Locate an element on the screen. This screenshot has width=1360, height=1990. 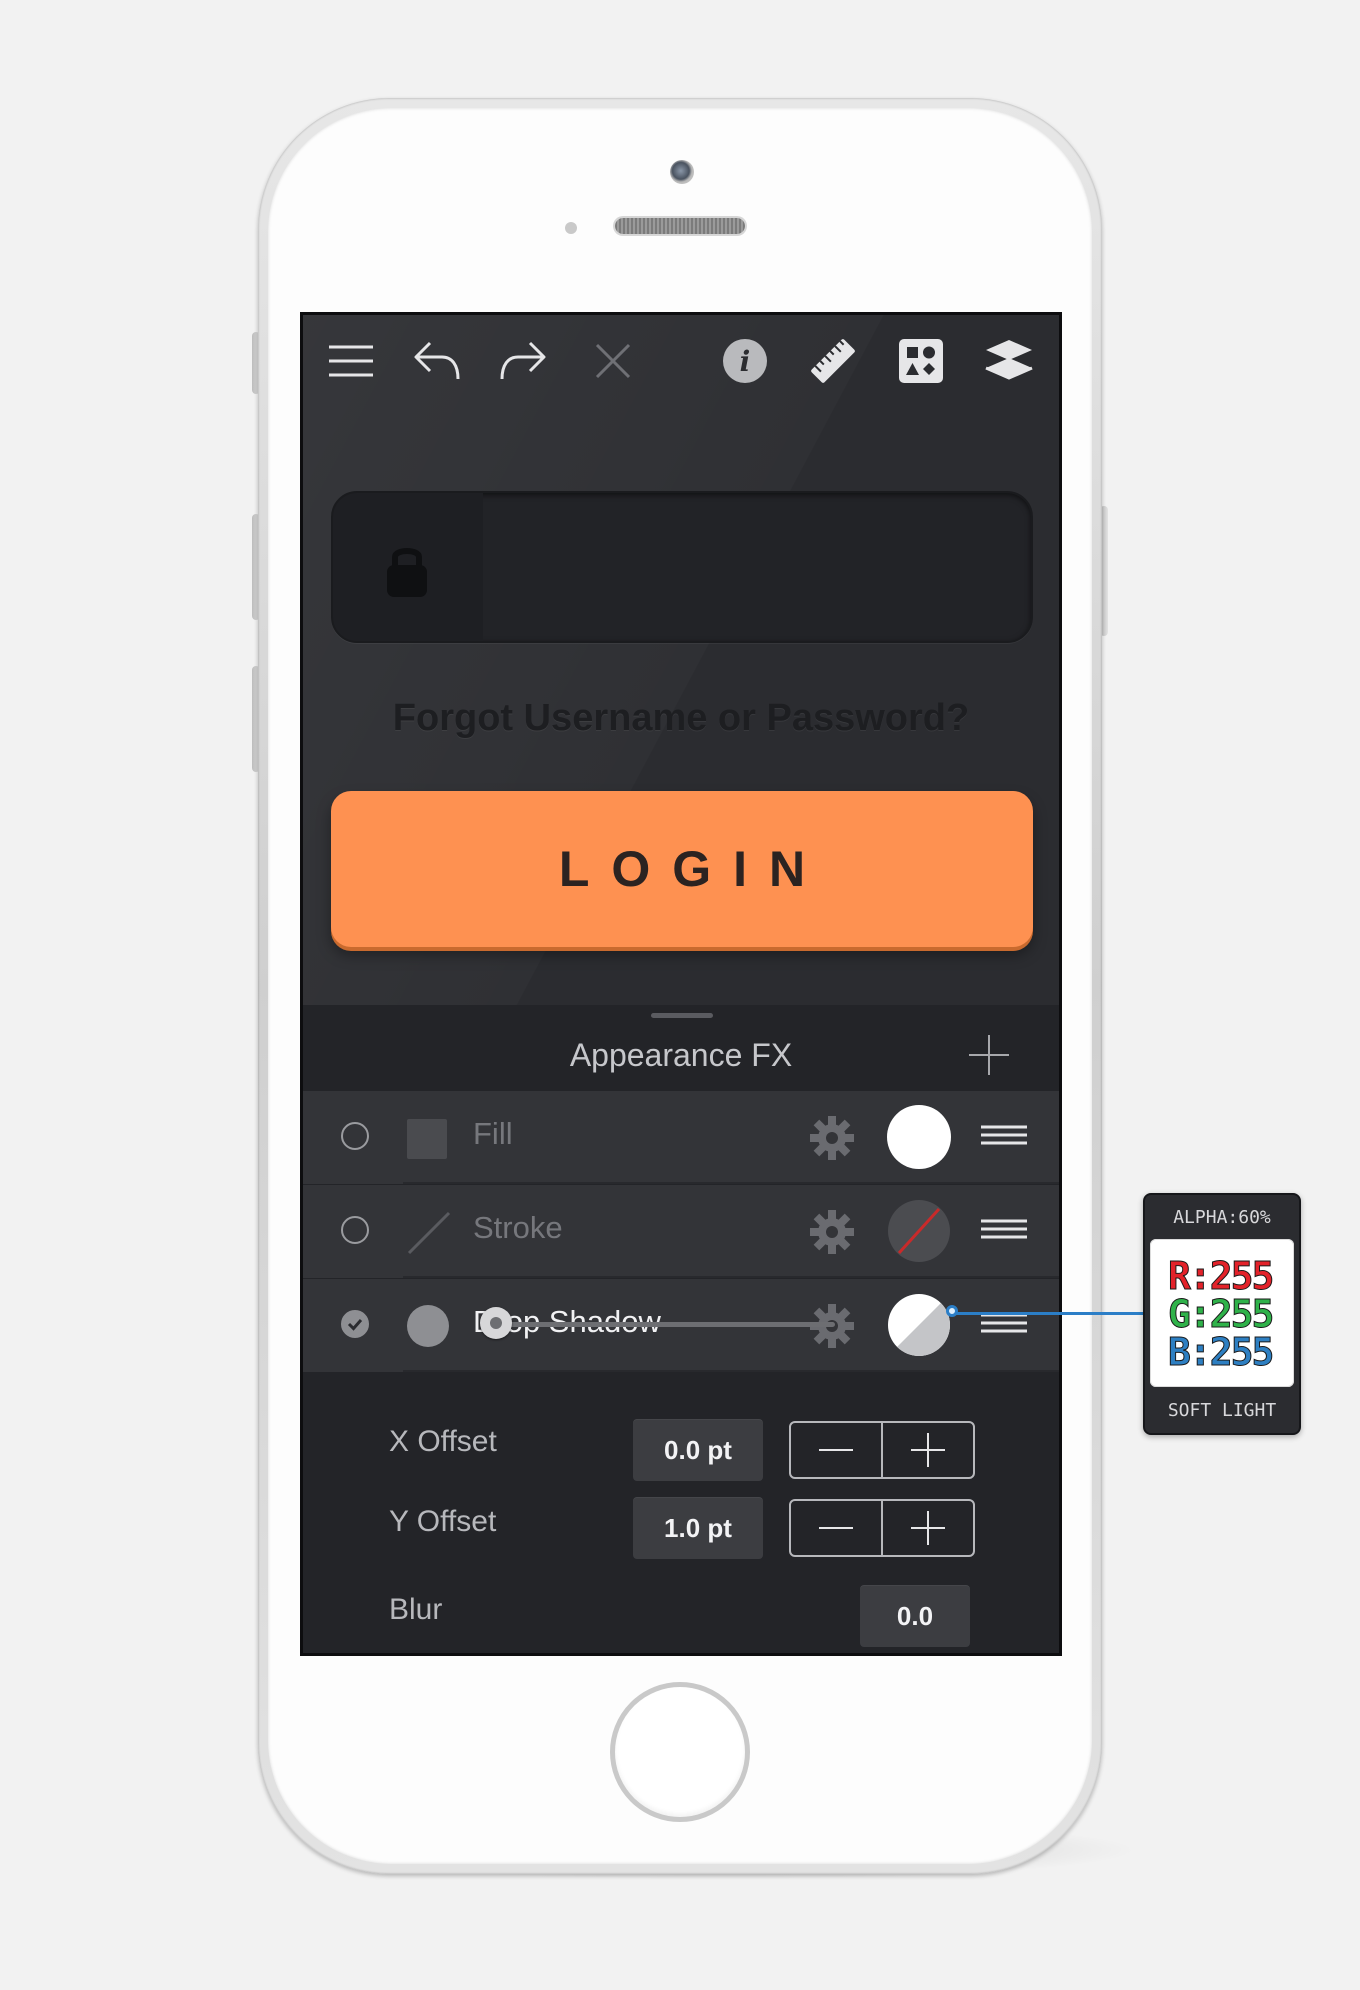
shadow-circle-icon is located at coordinates (428, 1326).